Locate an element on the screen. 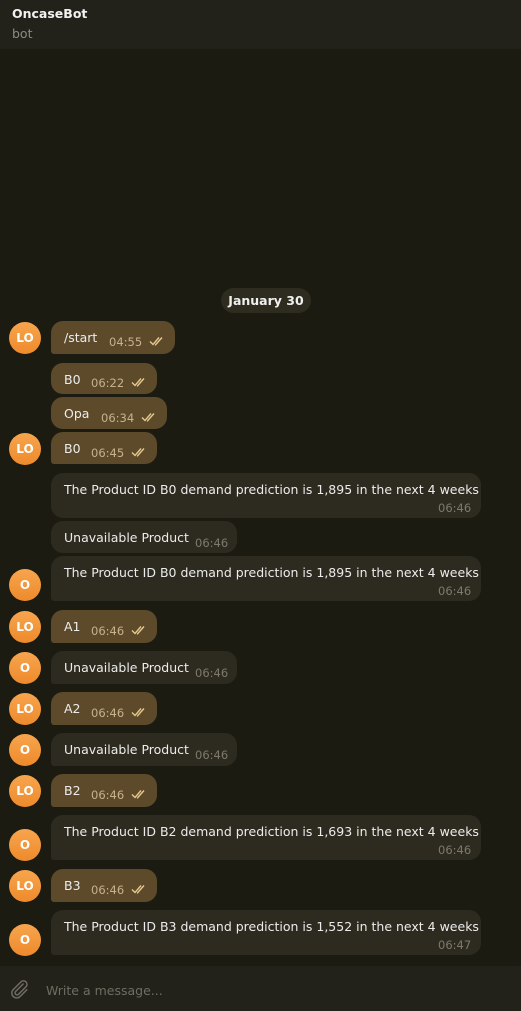 This screenshot has width=521, height=1011. outgoing-message: B0 06:22 is located at coordinates (104, 378).